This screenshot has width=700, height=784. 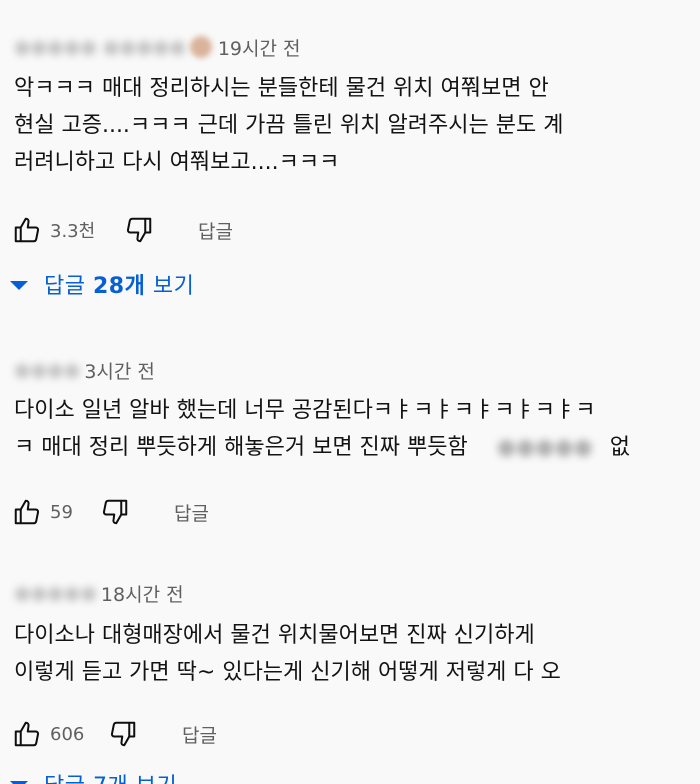 I want to click on view-replies-label: 답글 7개 보기, so click(x=110, y=776).